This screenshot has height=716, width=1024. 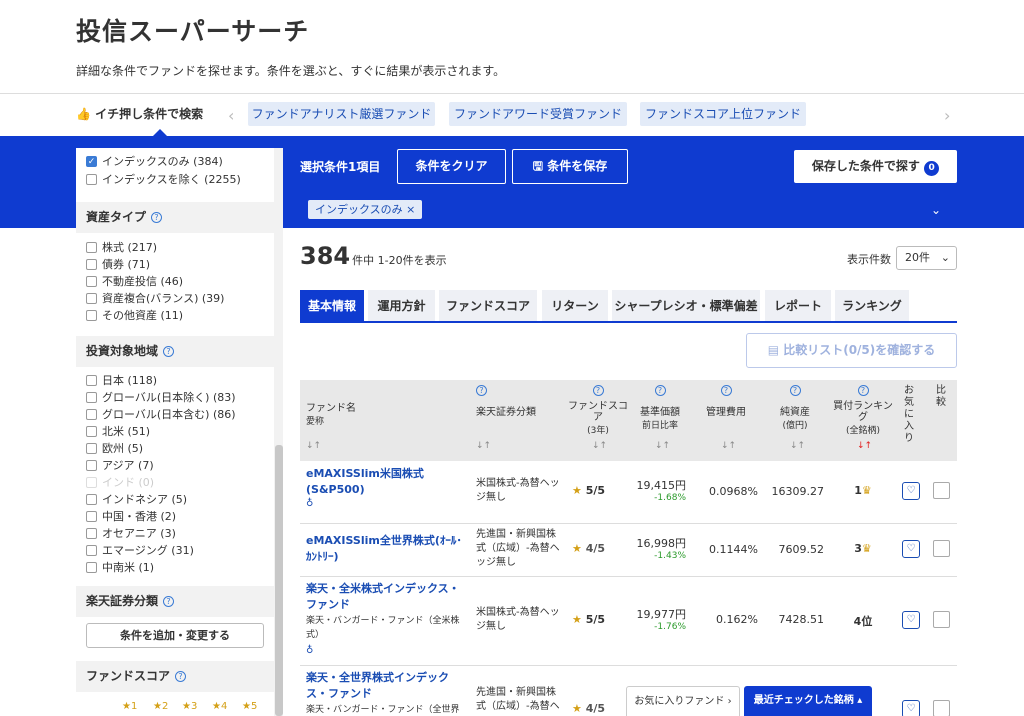 I want to click on rank-cell: 1♛, so click(x=863, y=490).